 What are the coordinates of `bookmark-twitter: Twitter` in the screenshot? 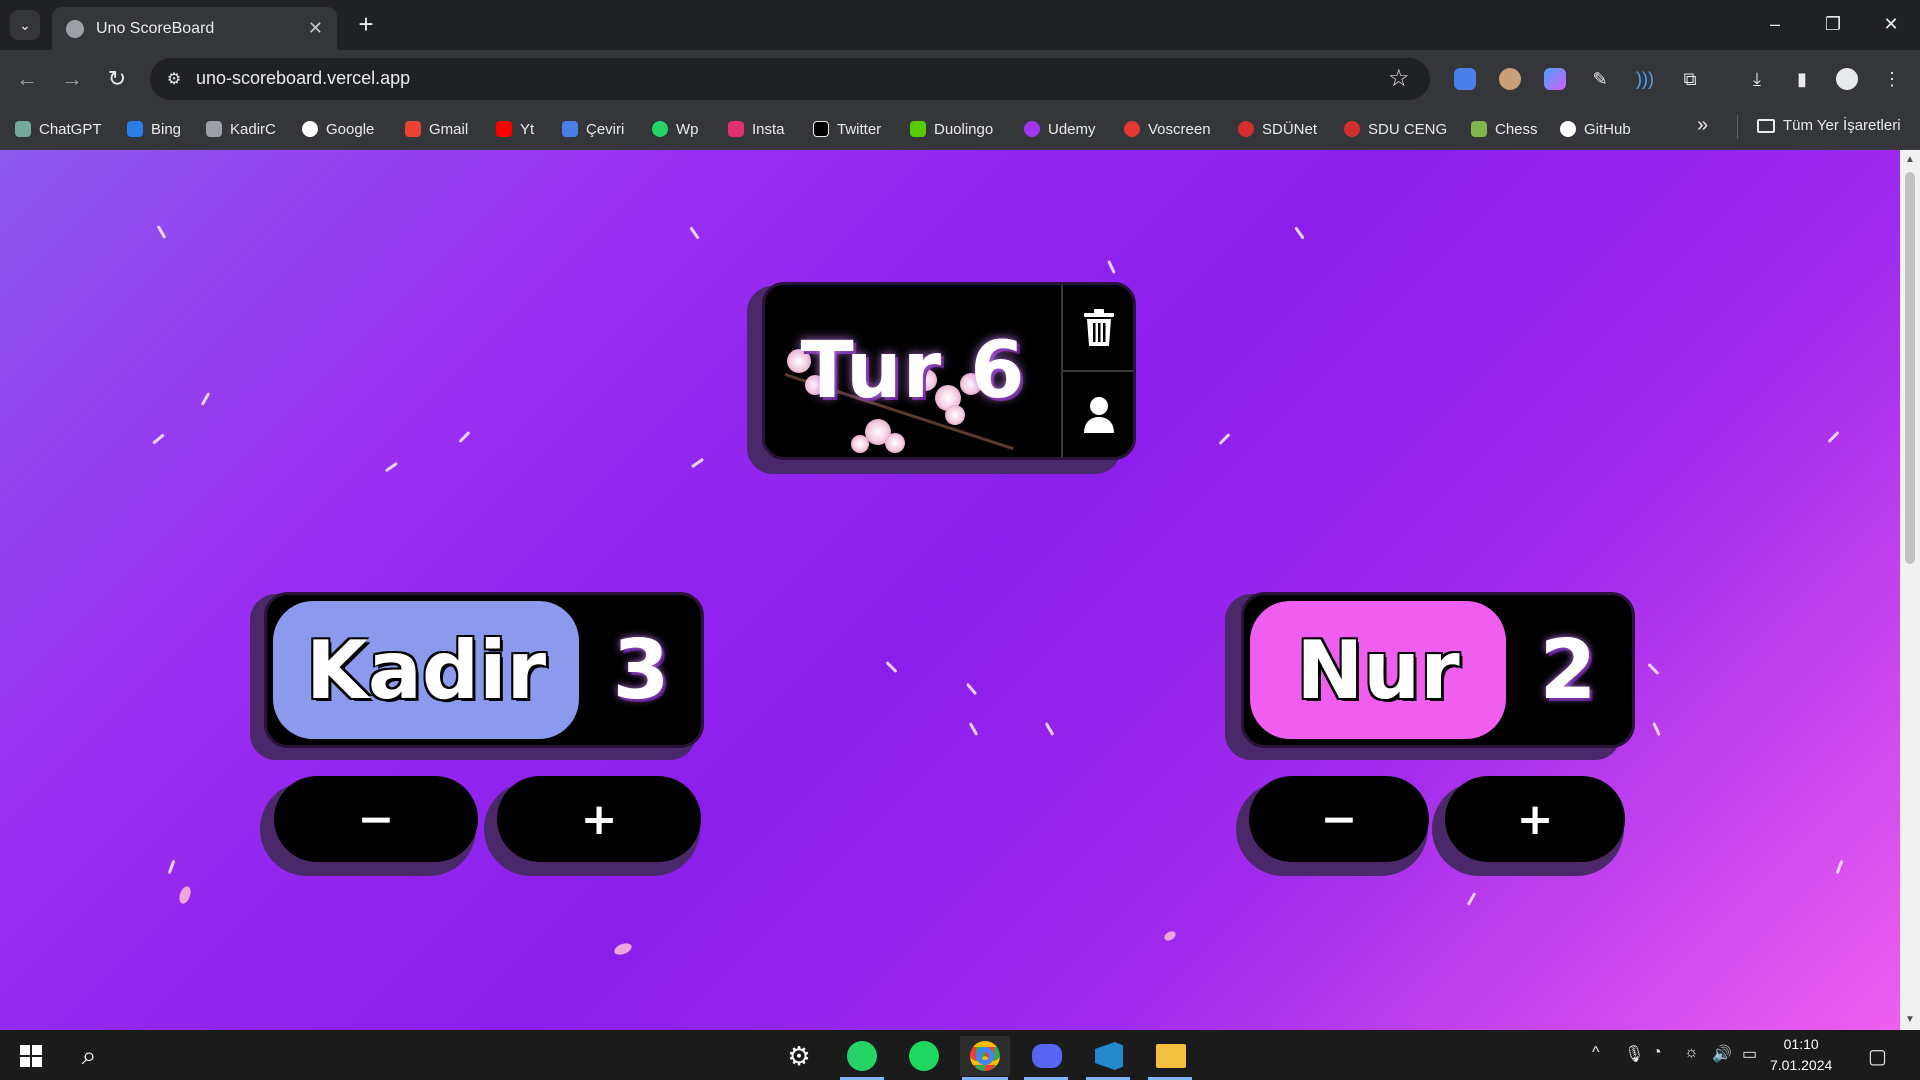 It's located at (847, 129).